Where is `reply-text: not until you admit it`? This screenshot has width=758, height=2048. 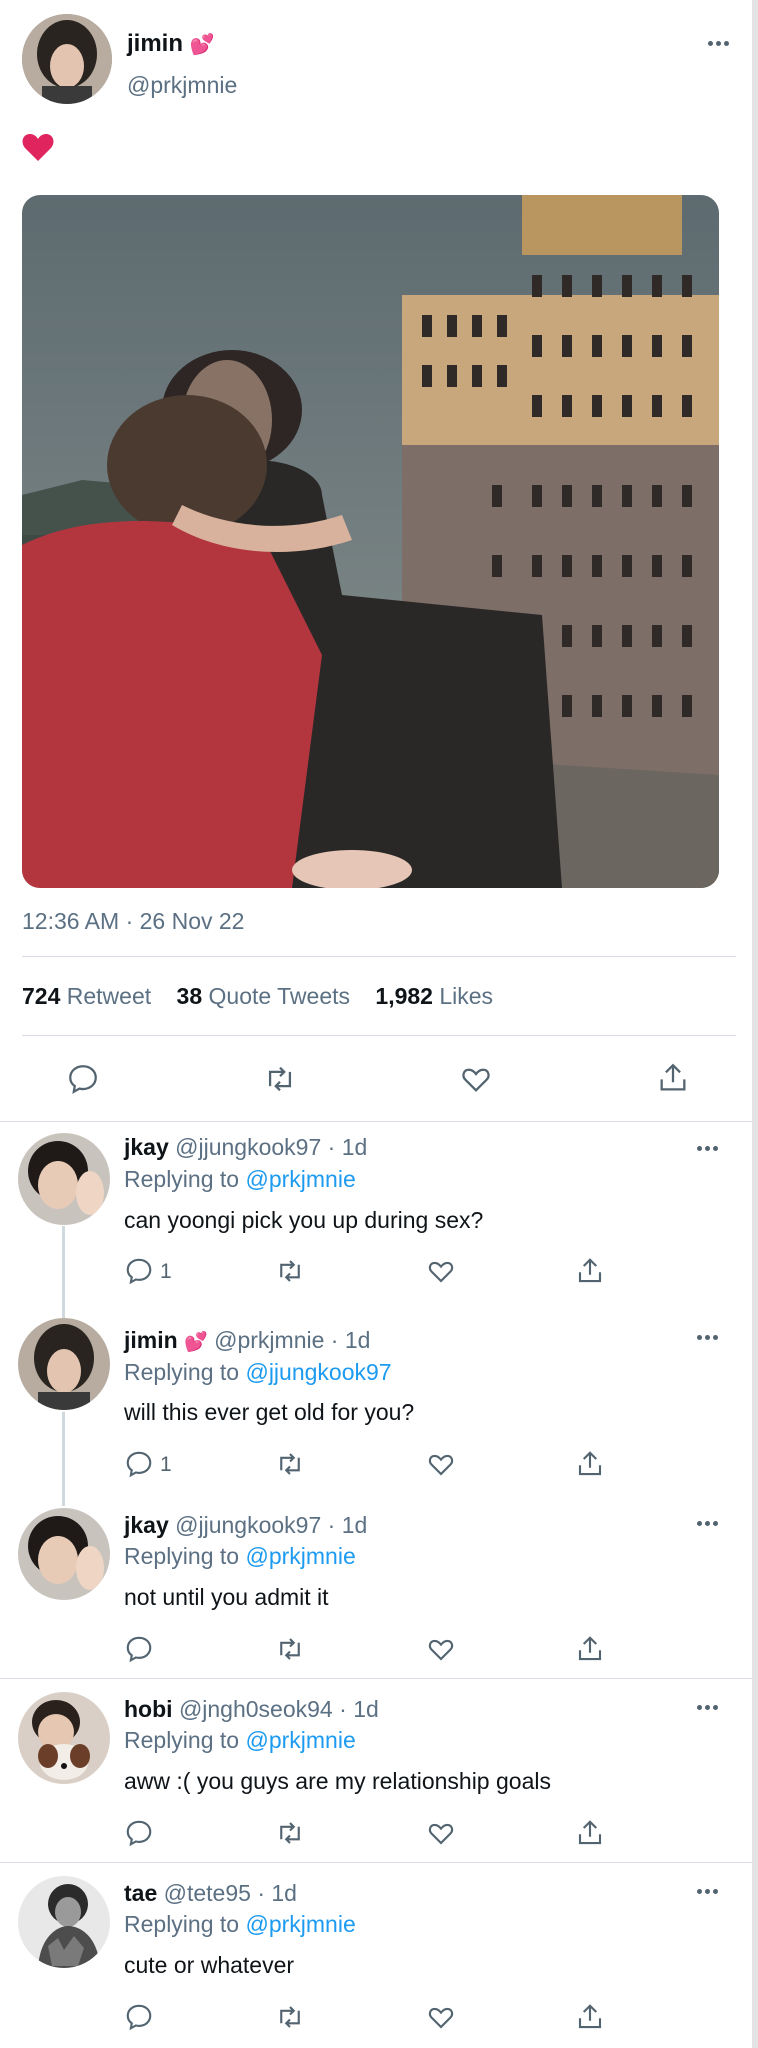
reply-text: not until you admit it is located at coordinates (226, 1597).